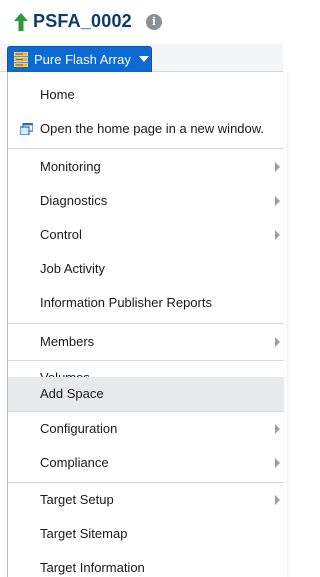 This screenshot has height=577, width=320. I want to click on menu-item-label: Add Space, so click(72, 393).